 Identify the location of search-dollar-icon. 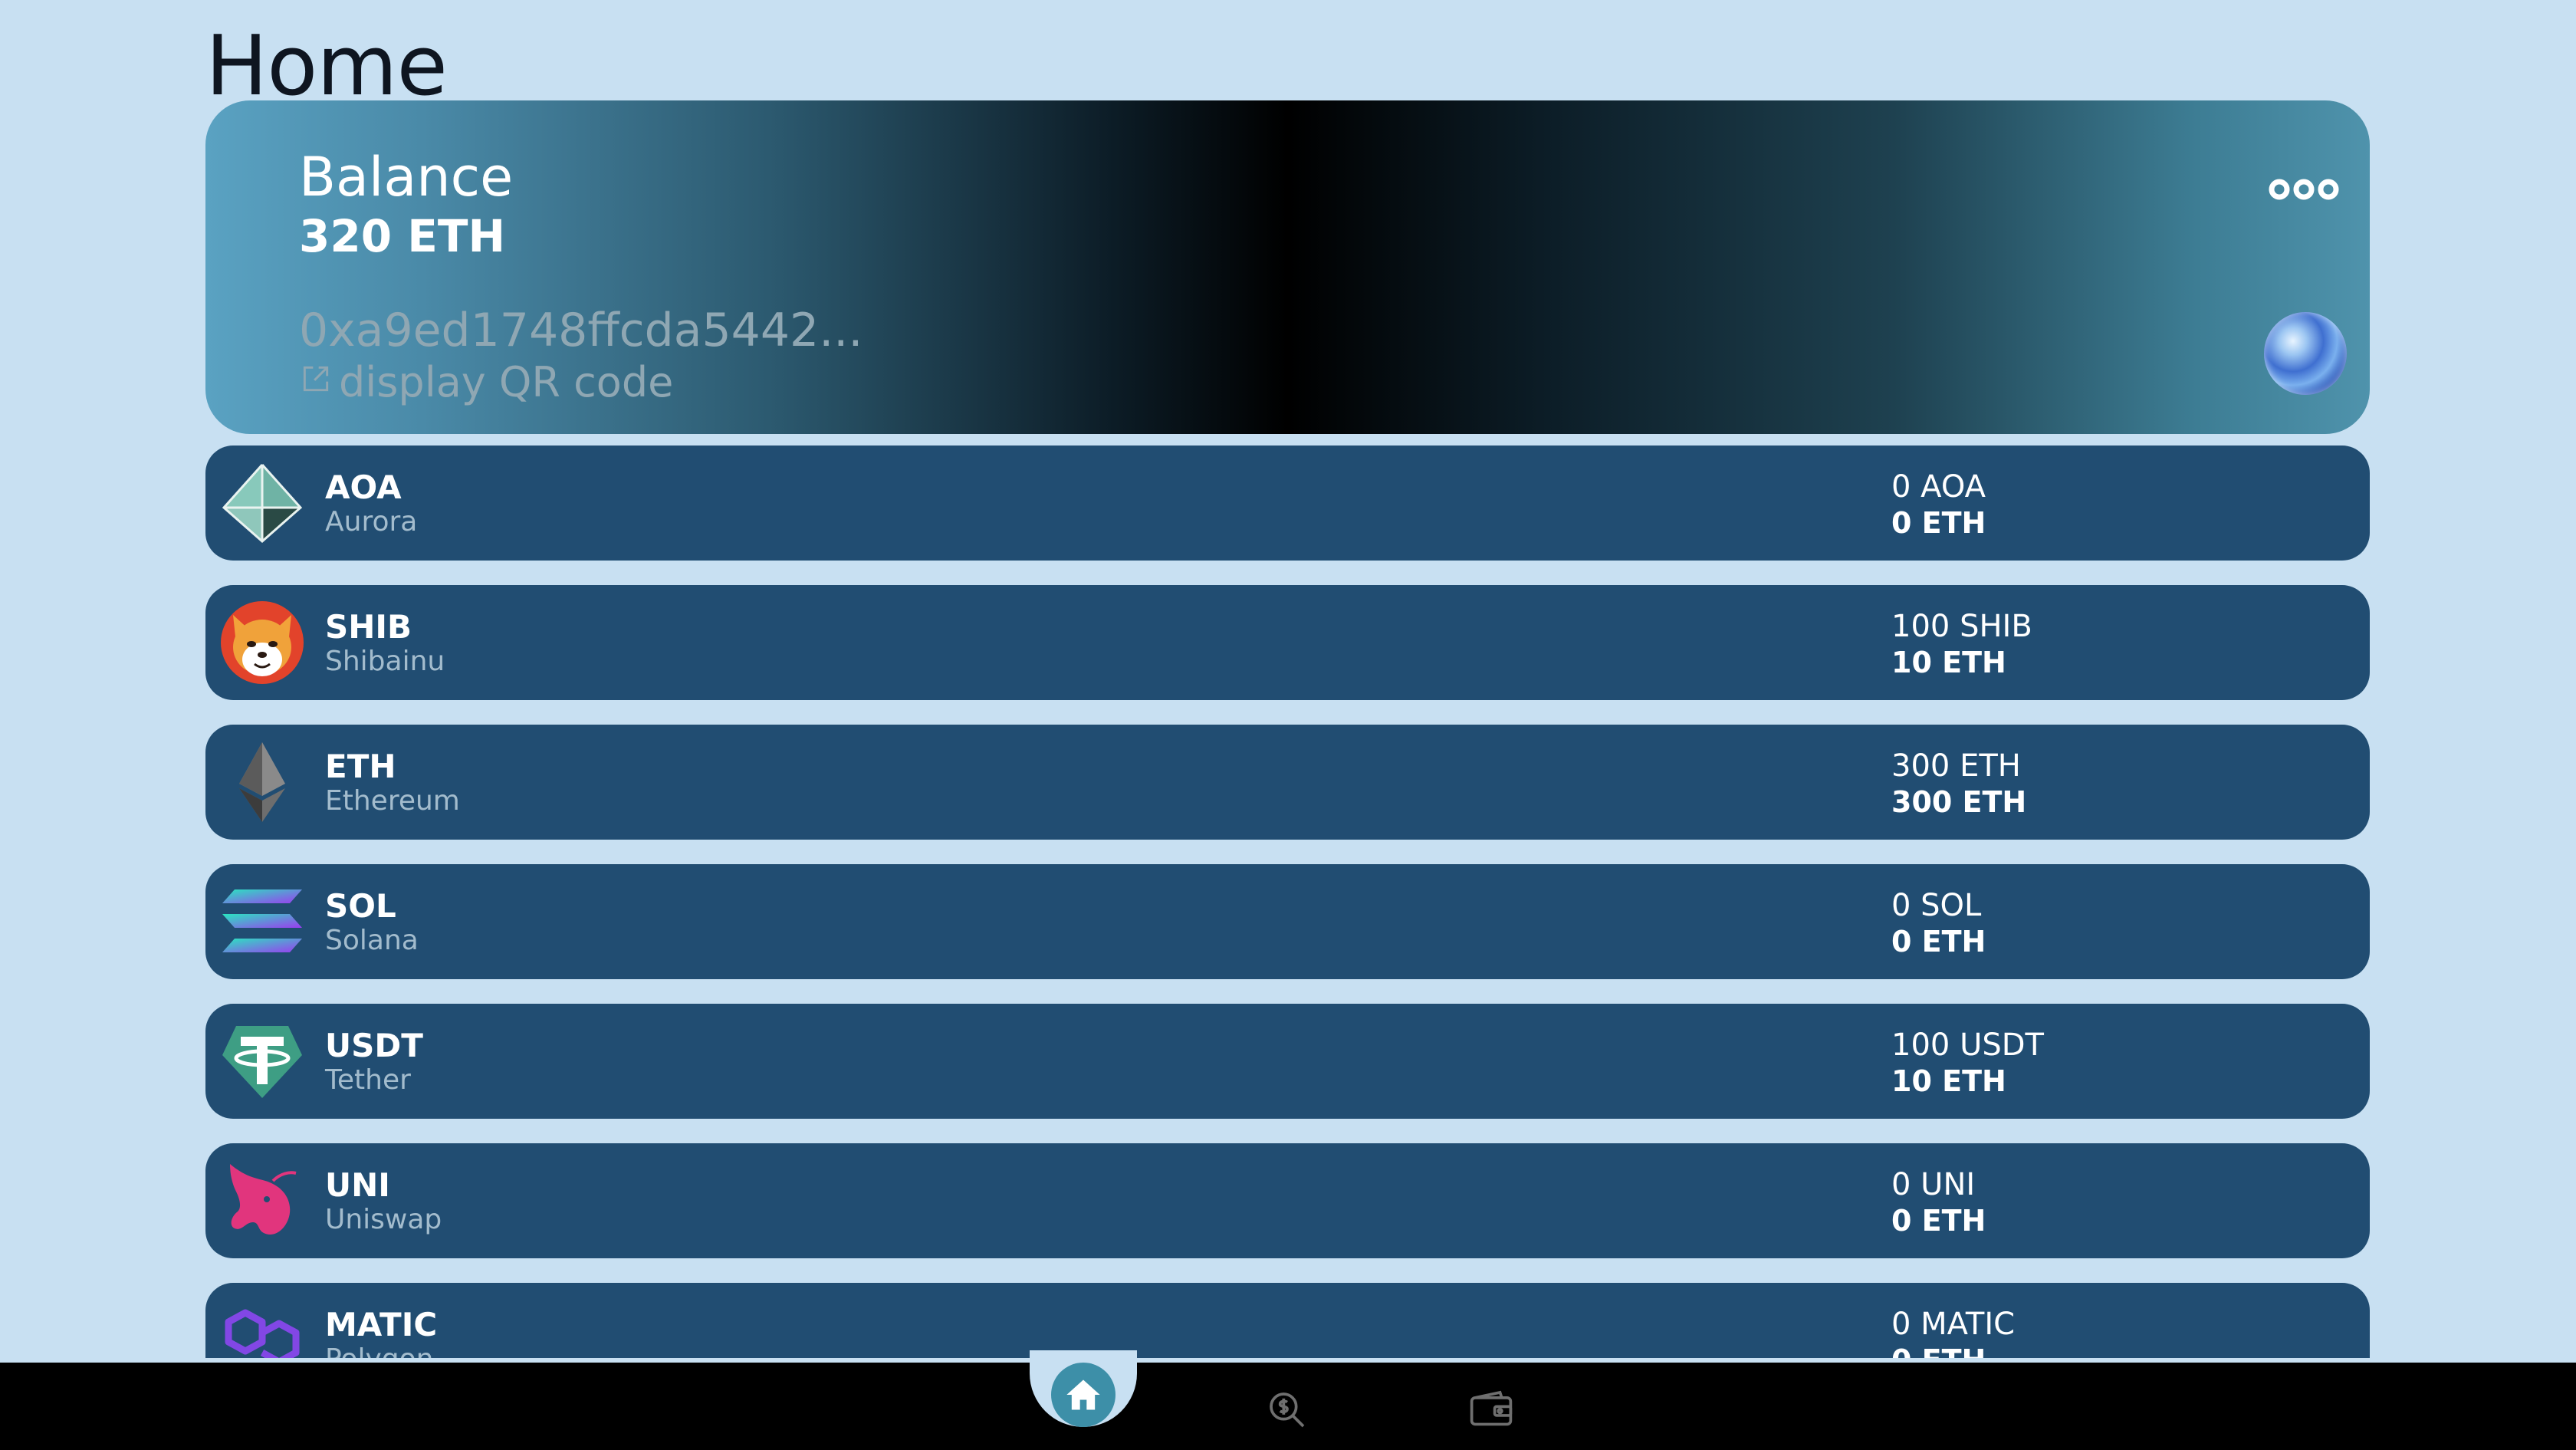
(1287, 1410).